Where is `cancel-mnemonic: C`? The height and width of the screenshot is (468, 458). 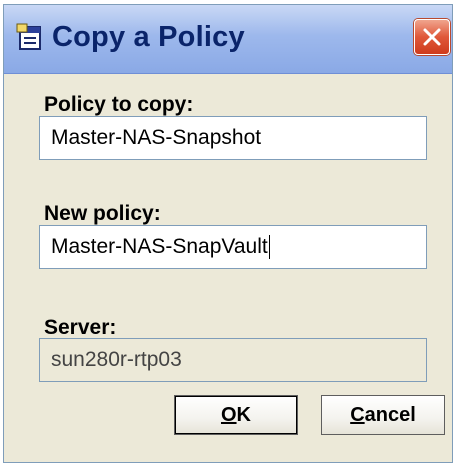 cancel-mnemonic: C is located at coordinates (357, 415).